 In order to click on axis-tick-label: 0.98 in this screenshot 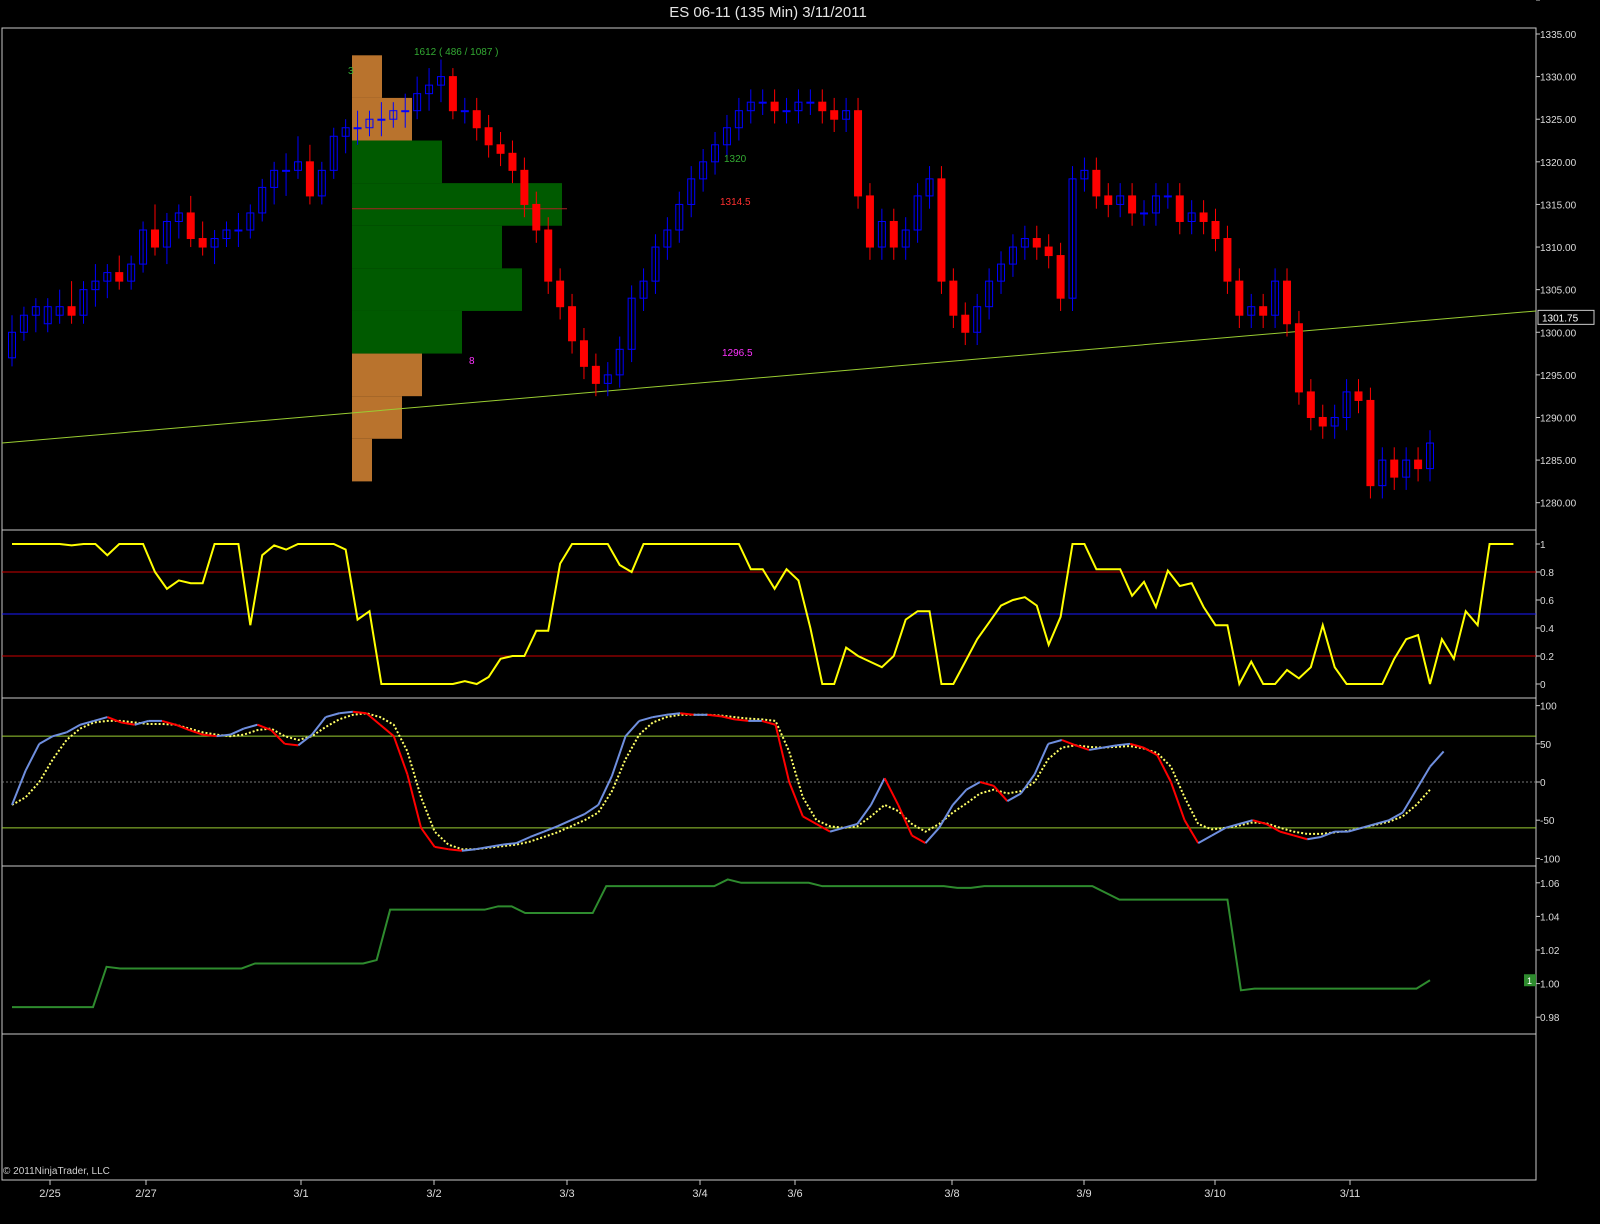, I will do `click(1550, 1018)`.